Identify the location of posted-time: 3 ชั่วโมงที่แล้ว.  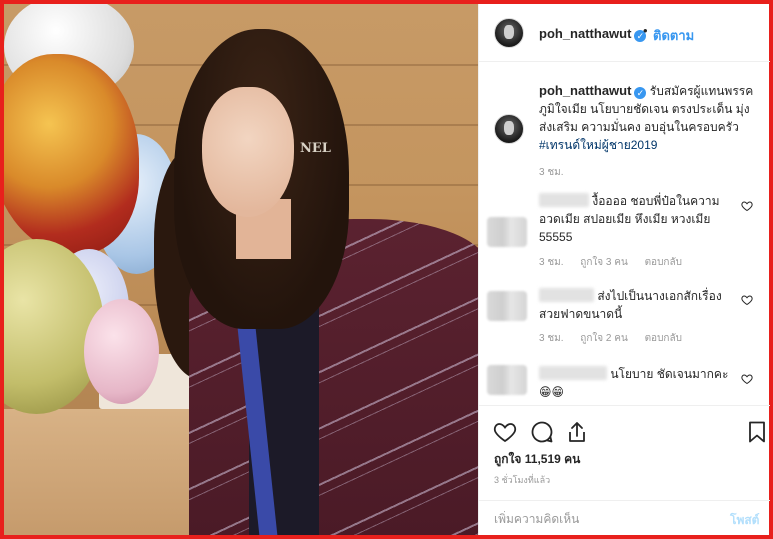
(522, 480).